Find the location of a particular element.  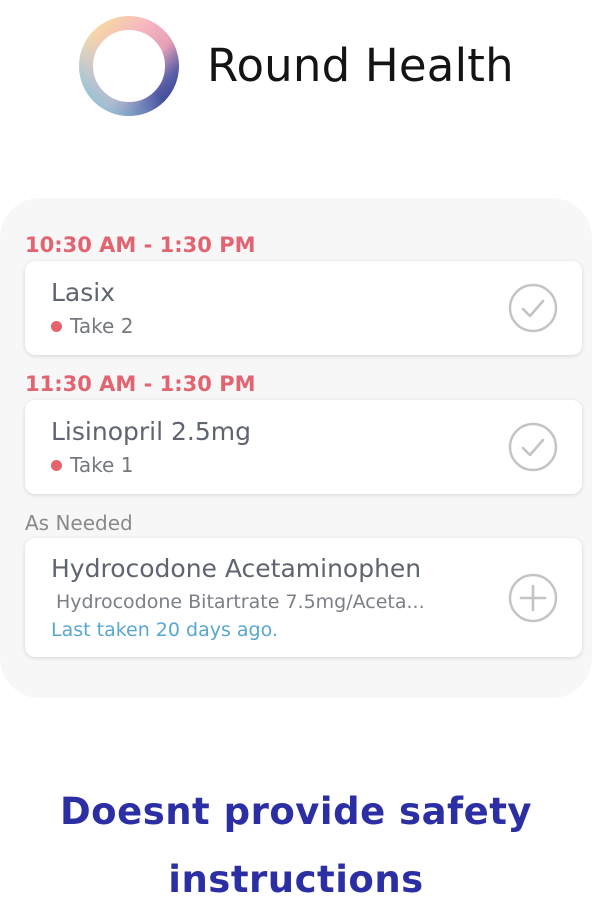

caption-line-1: Doesnt provide safety is located at coordinates (296, 811).